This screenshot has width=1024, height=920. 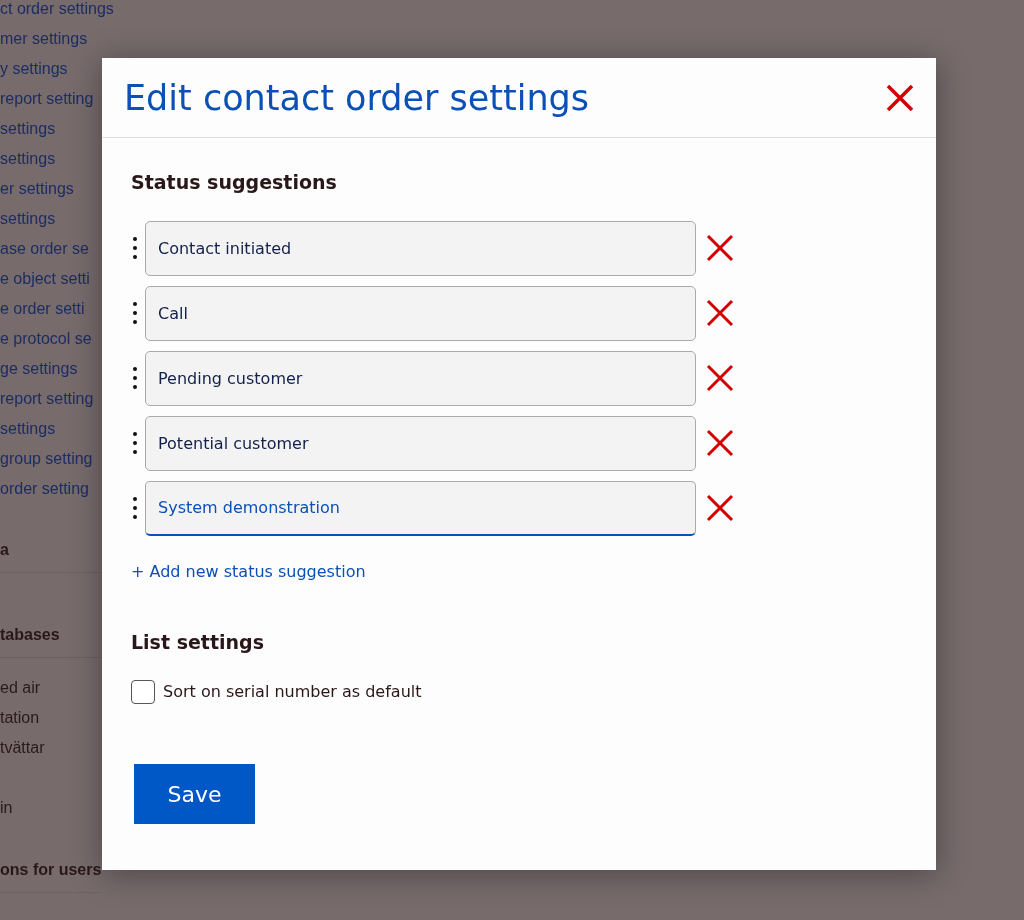 I want to click on section-heading: Status suggestions, so click(x=234, y=182).